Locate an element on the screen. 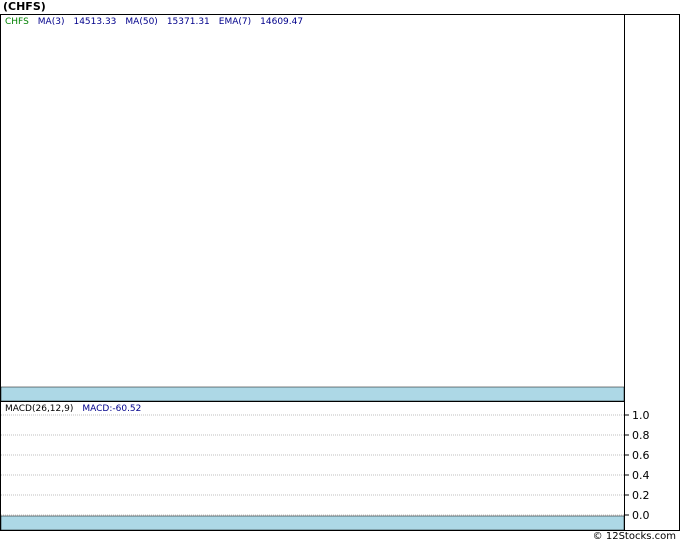  tick-label: 1.0 is located at coordinates (641, 415).